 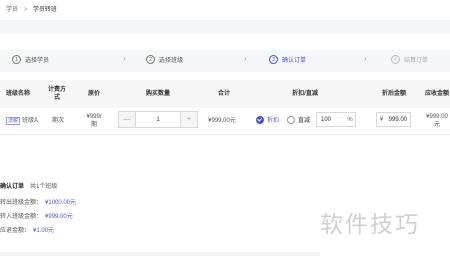 What do you see at coordinates (222, 121) in the screenshot?
I see `cell-total: ¥999.00元` at bounding box center [222, 121].